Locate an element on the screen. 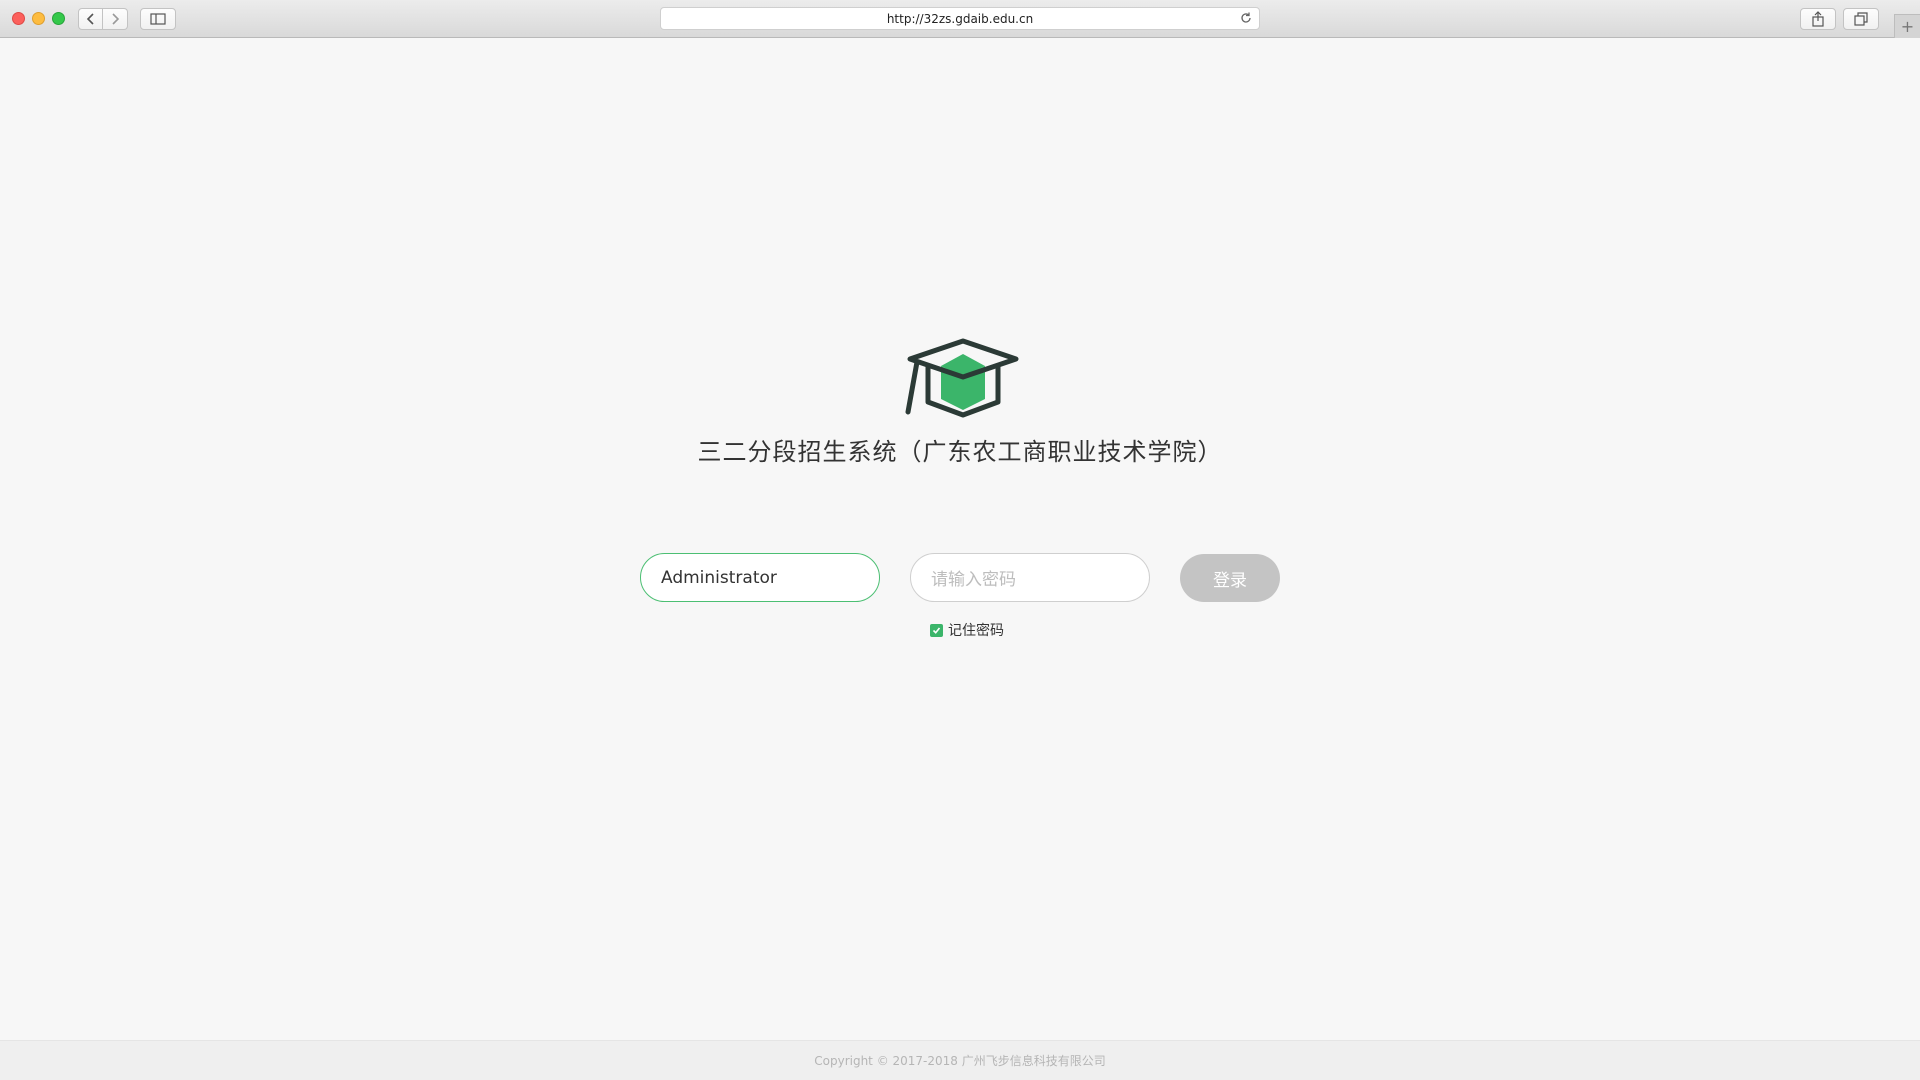 The height and width of the screenshot is (1080, 1920). share-icon is located at coordinates (1818, 19).